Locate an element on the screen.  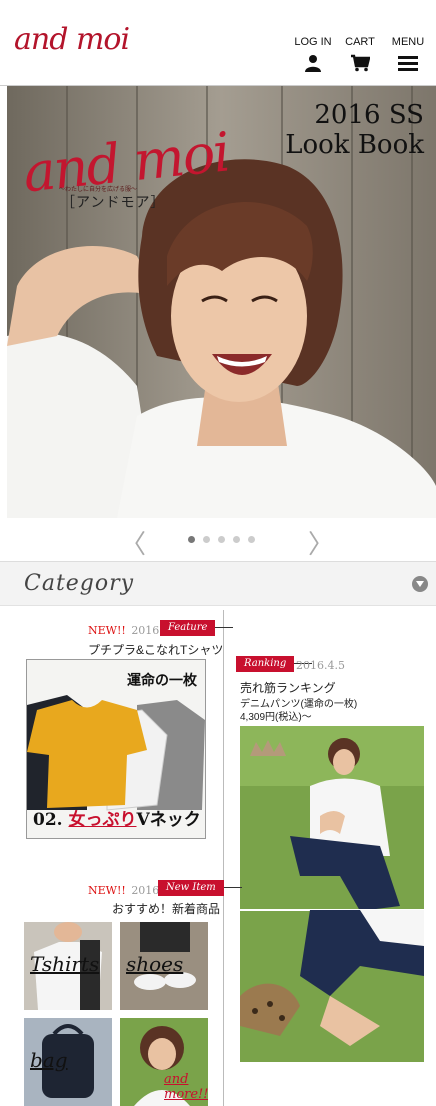
ranking-date: 2016.4.5 is located at coordinates (320, 665).